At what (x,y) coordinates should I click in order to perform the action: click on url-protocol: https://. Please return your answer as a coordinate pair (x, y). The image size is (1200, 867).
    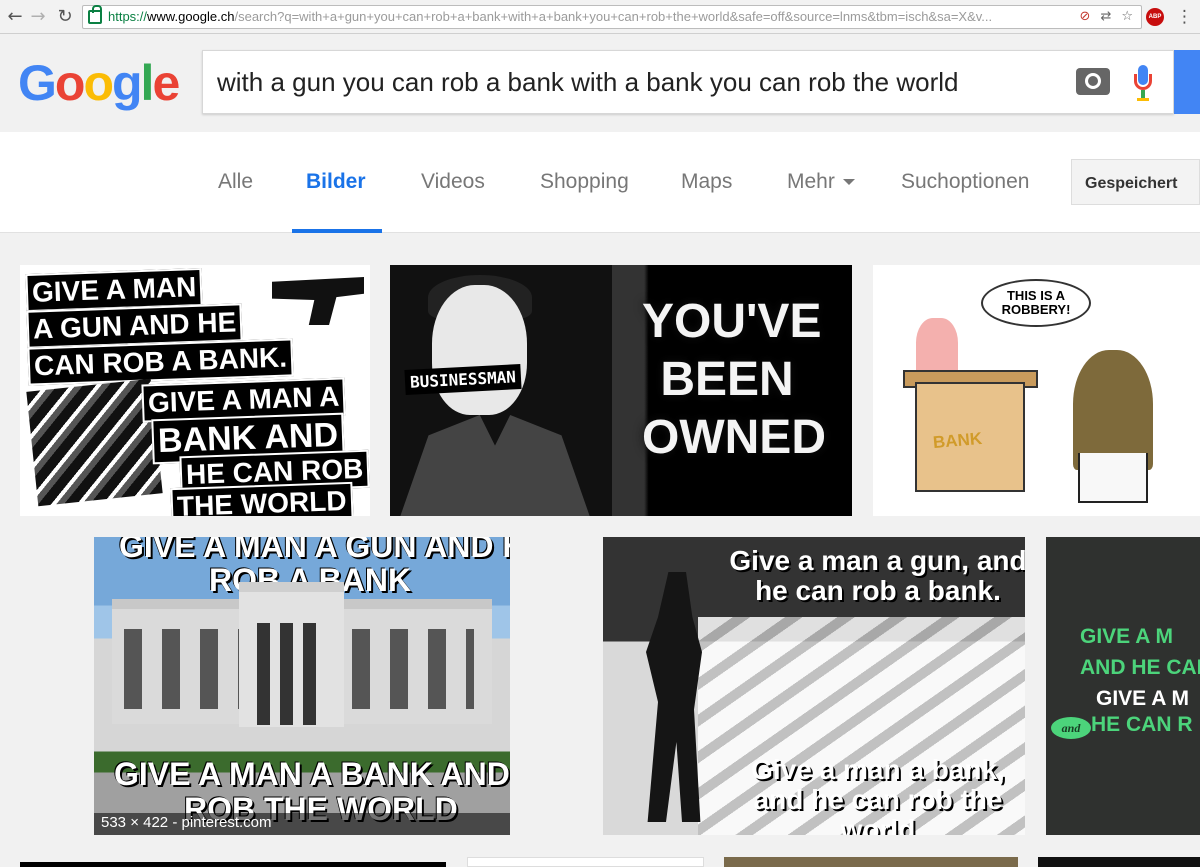
    Looking at the image, I should click on (128, 16).